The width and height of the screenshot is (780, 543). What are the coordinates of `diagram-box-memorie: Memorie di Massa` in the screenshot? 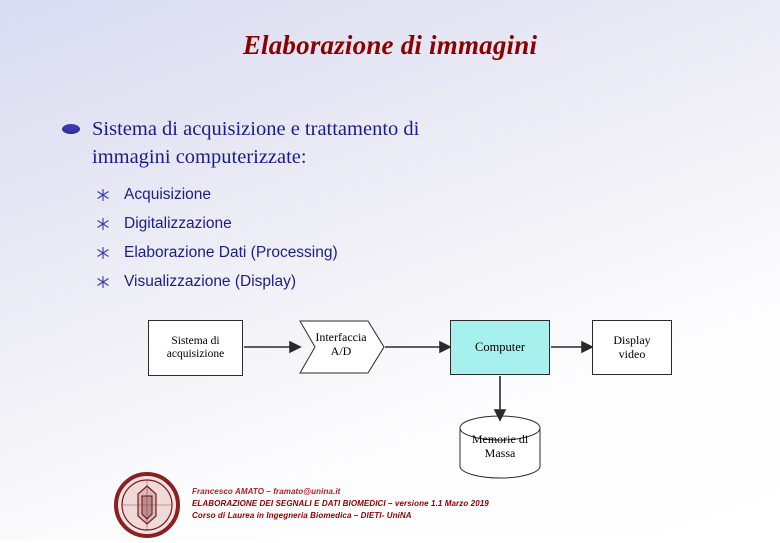 It's located at (500, 447).